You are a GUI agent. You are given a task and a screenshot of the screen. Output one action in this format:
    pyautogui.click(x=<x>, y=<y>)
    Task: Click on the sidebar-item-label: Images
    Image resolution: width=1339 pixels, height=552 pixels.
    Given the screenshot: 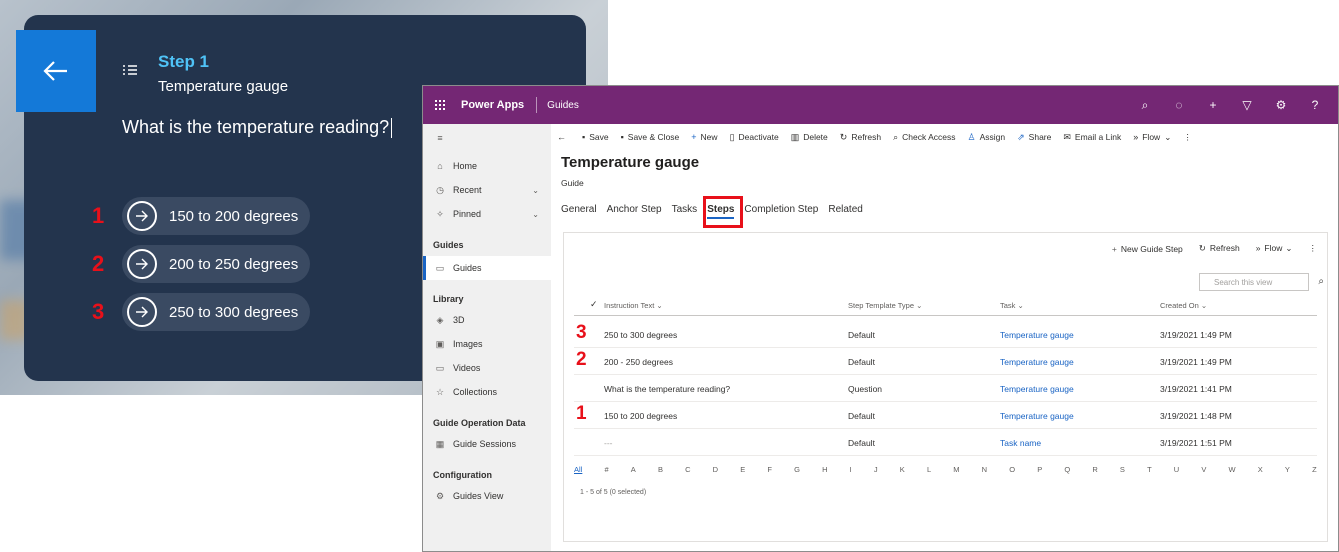 What is the action you would take?
    pyautogui.click(x=468, y=344)
    